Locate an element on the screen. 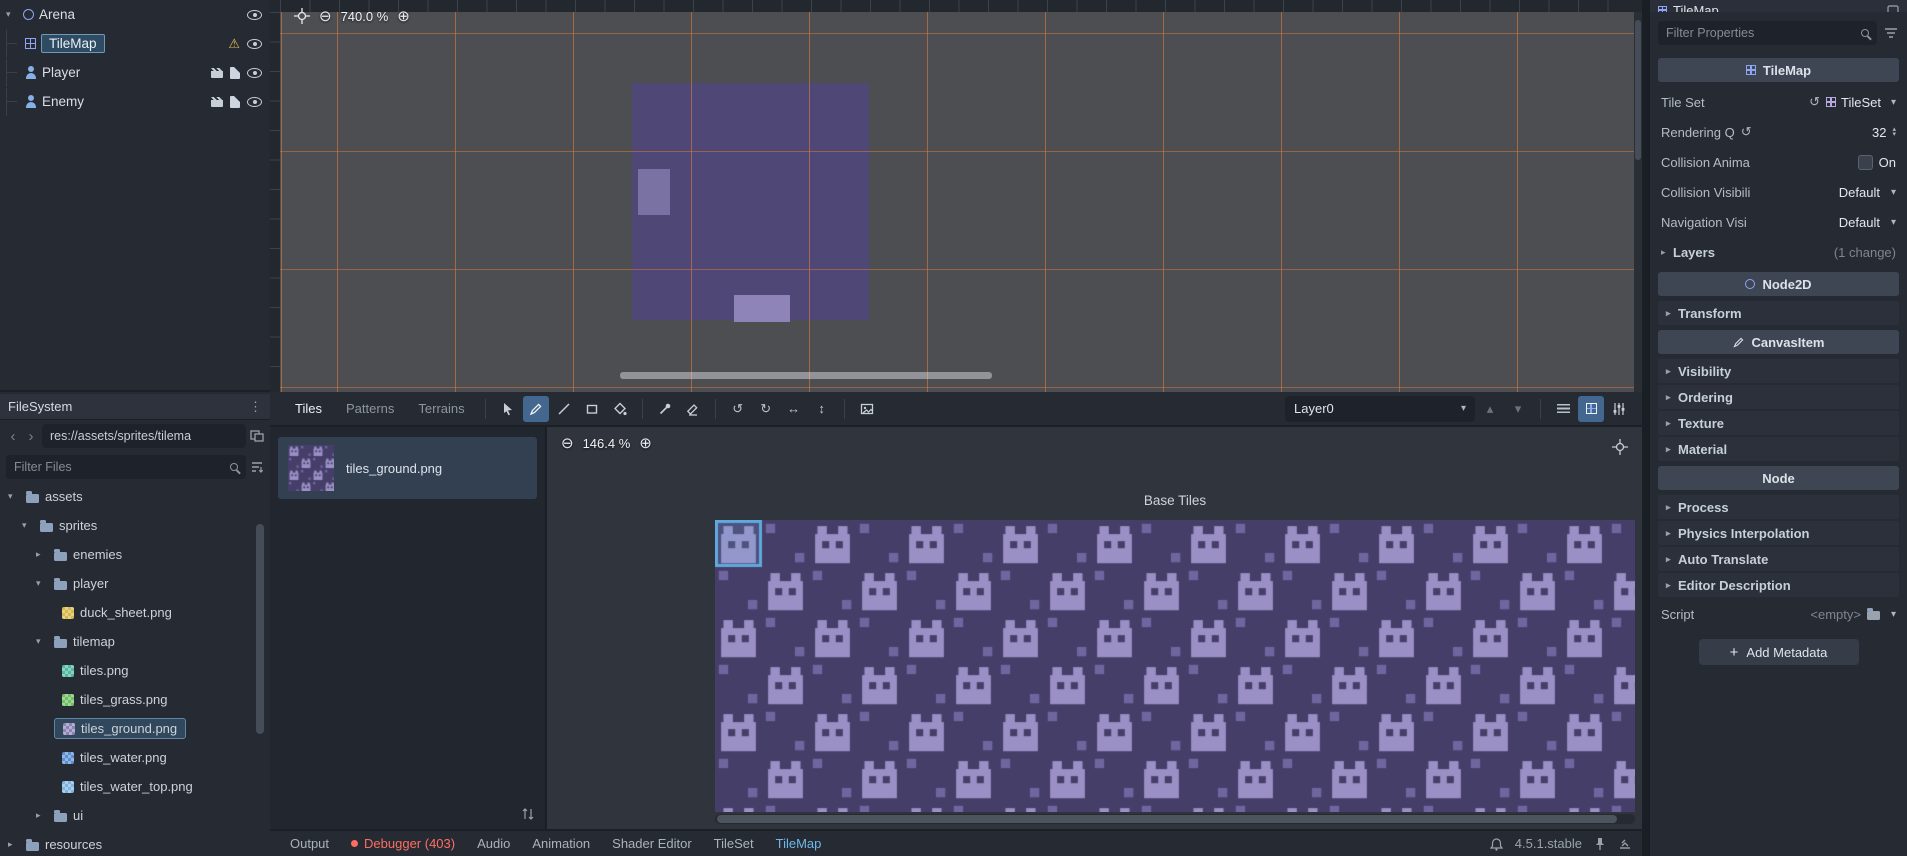 This screenshot has height=856, width=1907. tileset-resource-picker: TileSet ▾ is located at coordinates (1860, 102).